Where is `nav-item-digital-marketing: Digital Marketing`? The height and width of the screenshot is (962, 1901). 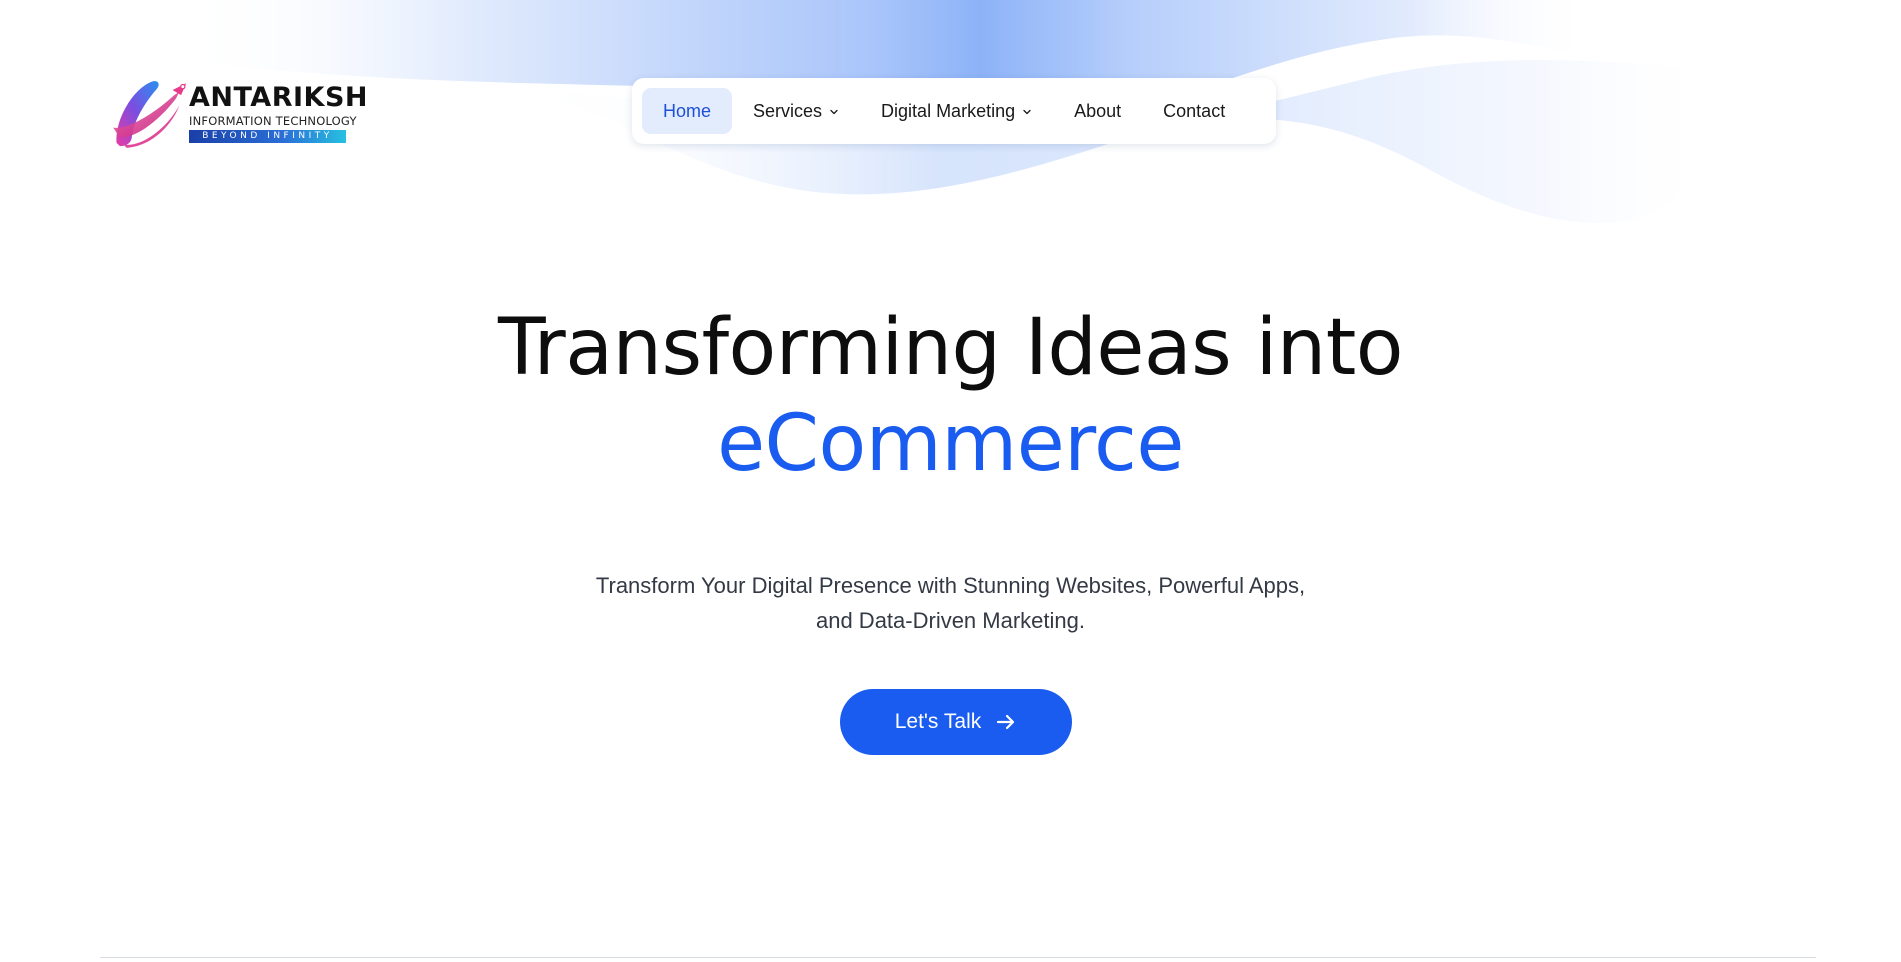
nav-item-digital-marketing: Digital Marketing is located at coordinates (956, 111).